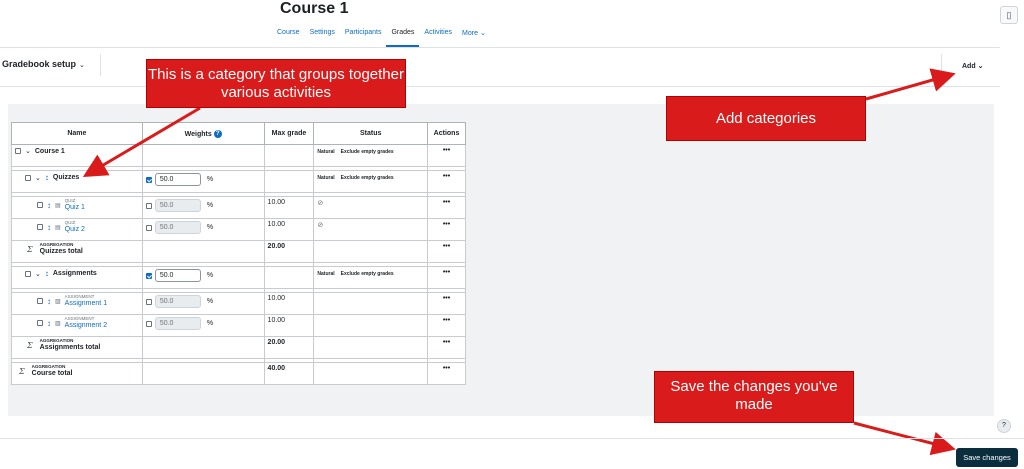  Describe the element at coordinates (446, 133) in the screenshot. I see `header-actions: Actions` at that location.